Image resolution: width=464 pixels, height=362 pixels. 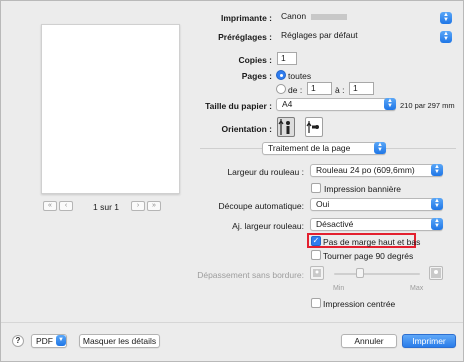 I want to click on roll-width-select: Rouleau 24 po (609,6mm), so click(x=376, y=170).